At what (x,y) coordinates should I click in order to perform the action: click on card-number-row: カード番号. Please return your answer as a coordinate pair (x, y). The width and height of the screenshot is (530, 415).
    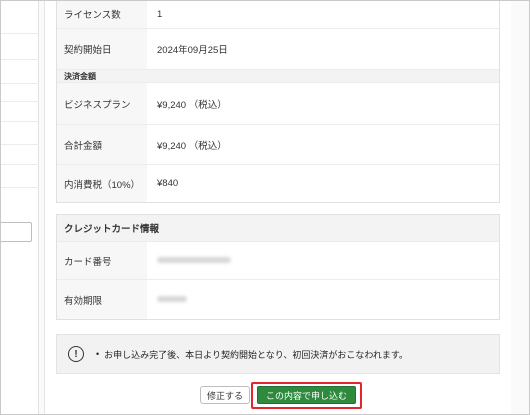
    Looking at the image, I should click on (278, 260).